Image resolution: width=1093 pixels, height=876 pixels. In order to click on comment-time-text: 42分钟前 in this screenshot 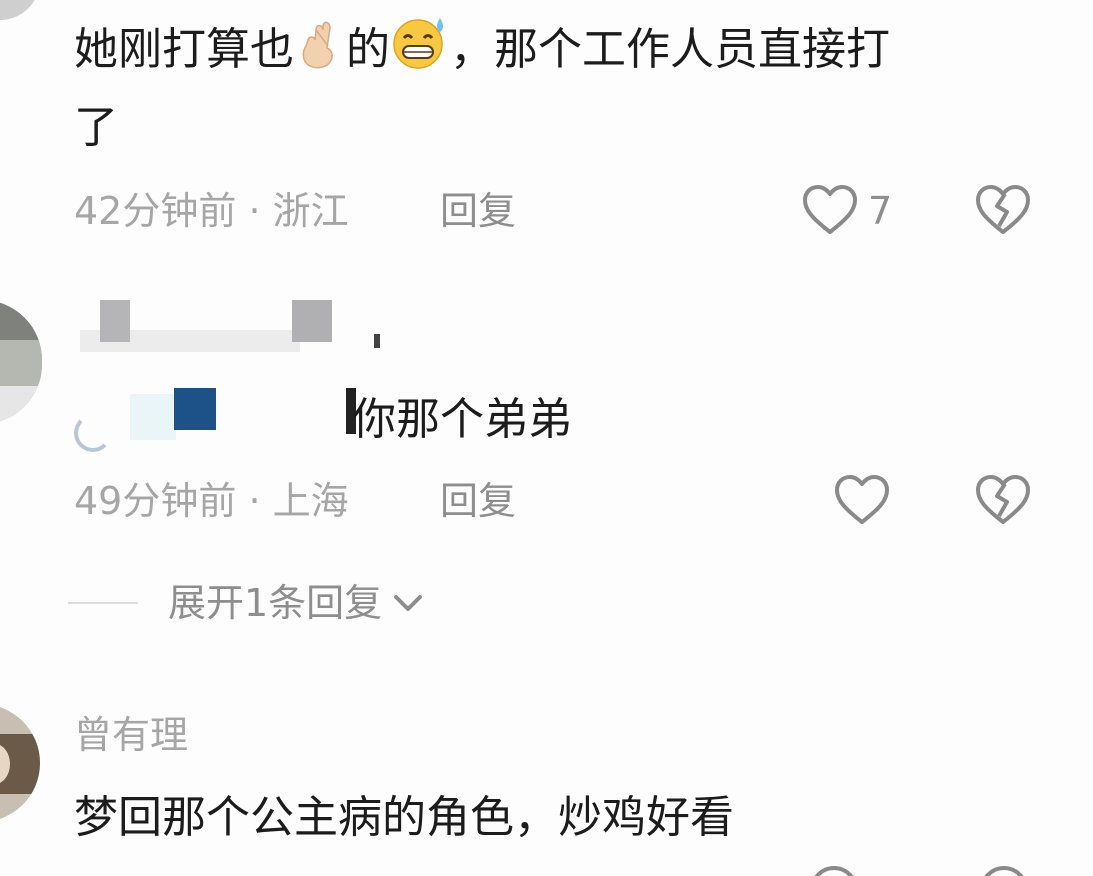, I will do `click(155, 211)`.